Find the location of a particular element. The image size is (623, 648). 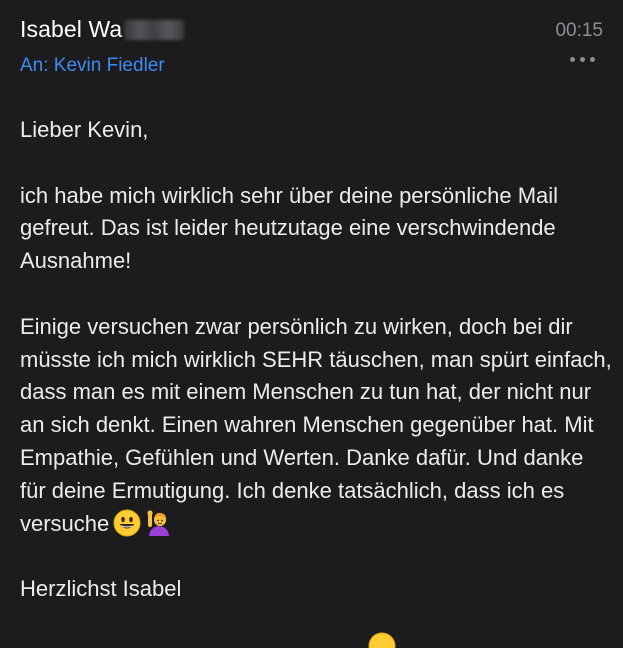

partial-smiley-emoji-icon is located at coordinates (382, 640).